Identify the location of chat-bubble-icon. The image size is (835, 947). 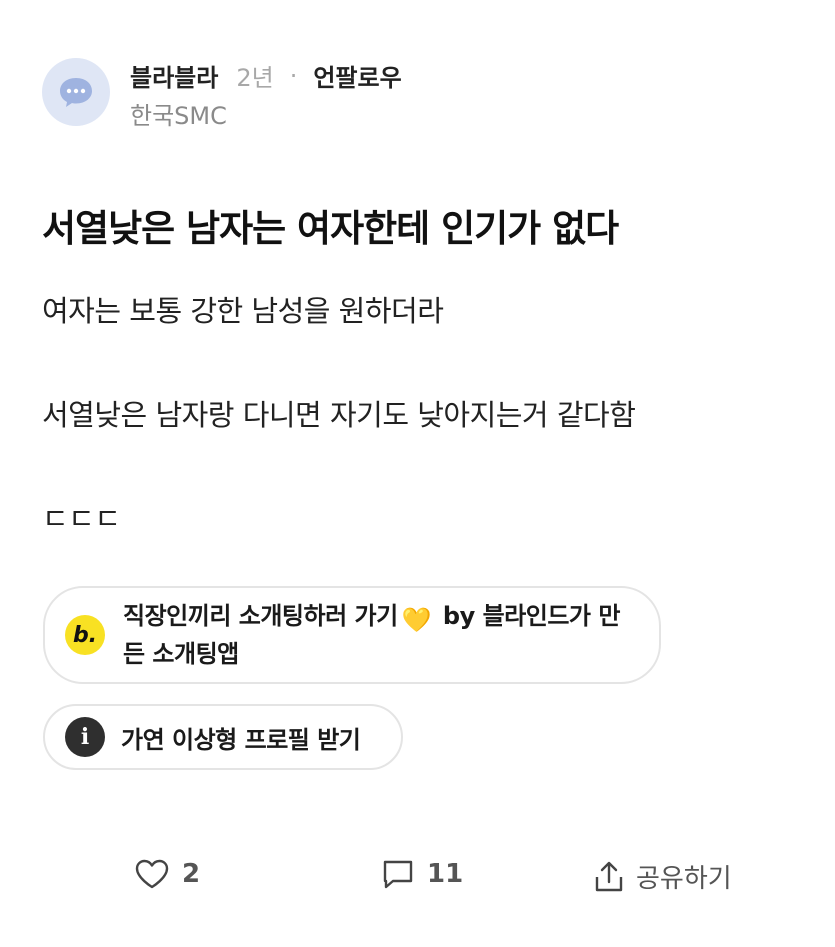
(76, 92).